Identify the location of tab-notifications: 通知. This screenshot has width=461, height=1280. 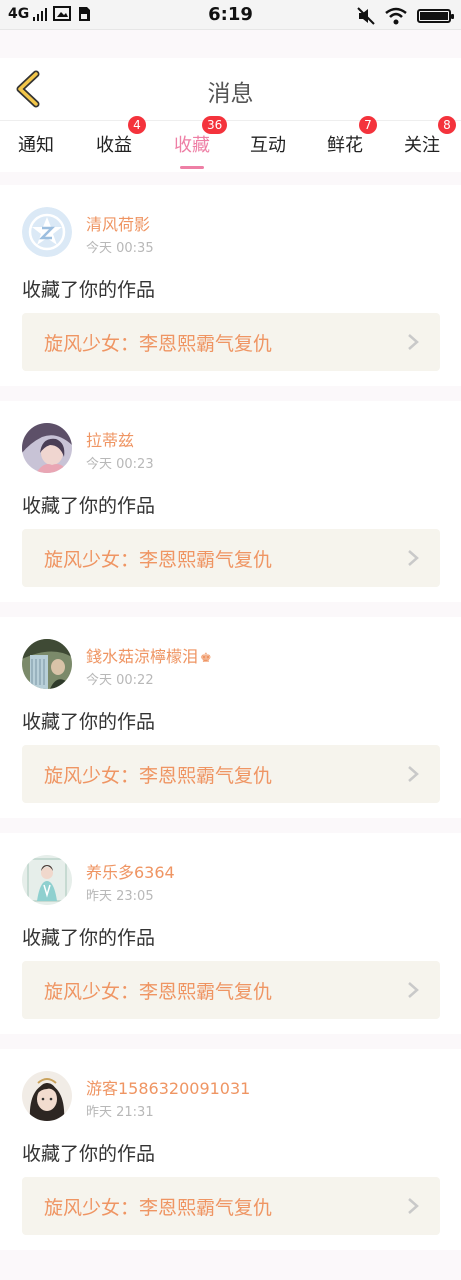
(36, 144).